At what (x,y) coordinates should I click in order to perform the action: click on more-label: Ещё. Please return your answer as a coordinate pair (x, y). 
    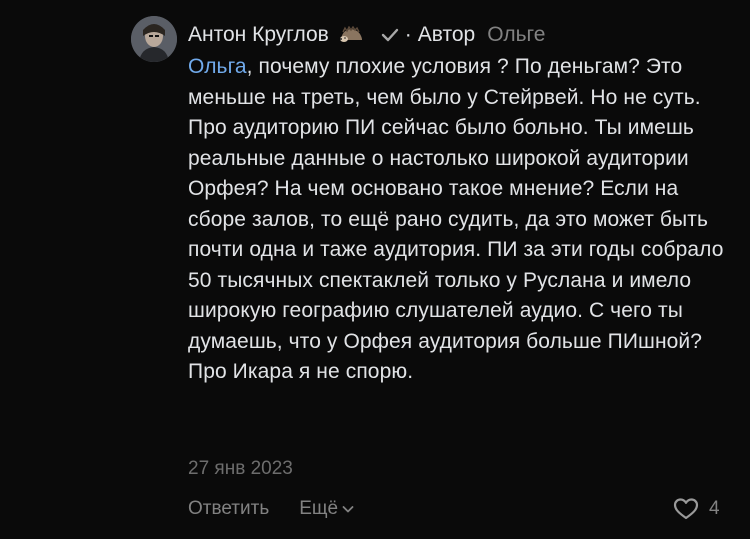
    Looking at the image, I should click on (319, 508).